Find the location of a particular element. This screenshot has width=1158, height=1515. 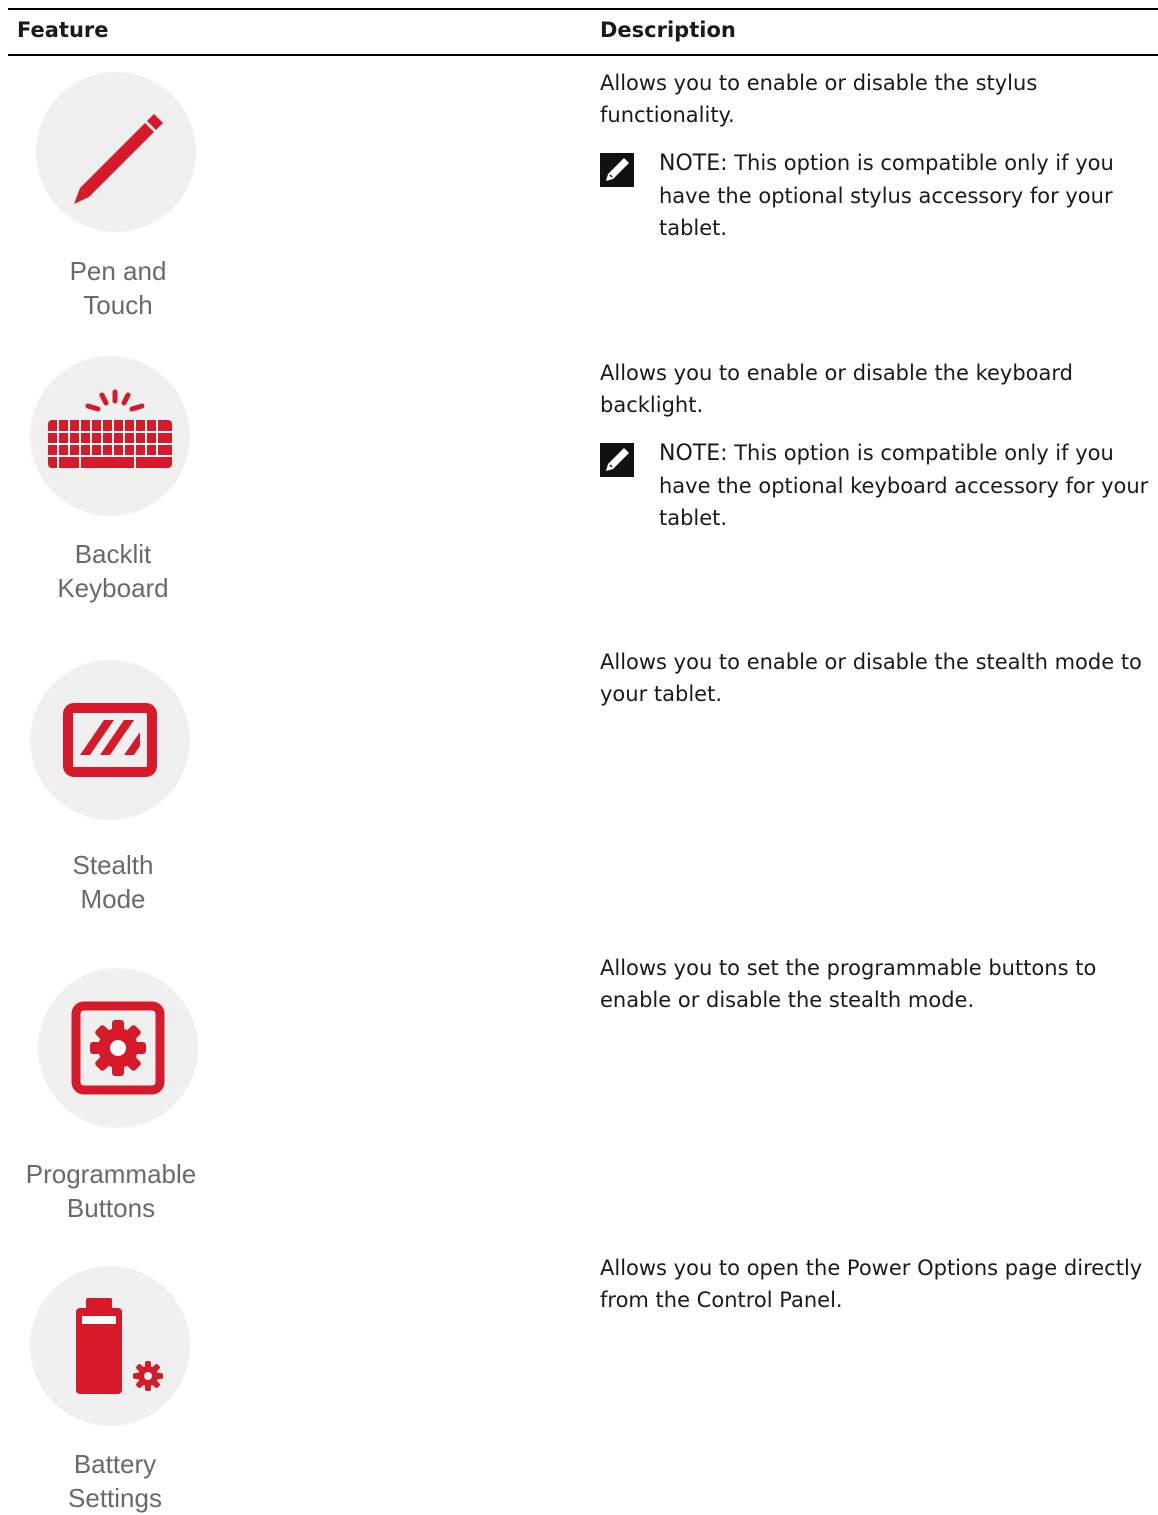

description-column-header: Description is located at coordinates (668, 30).